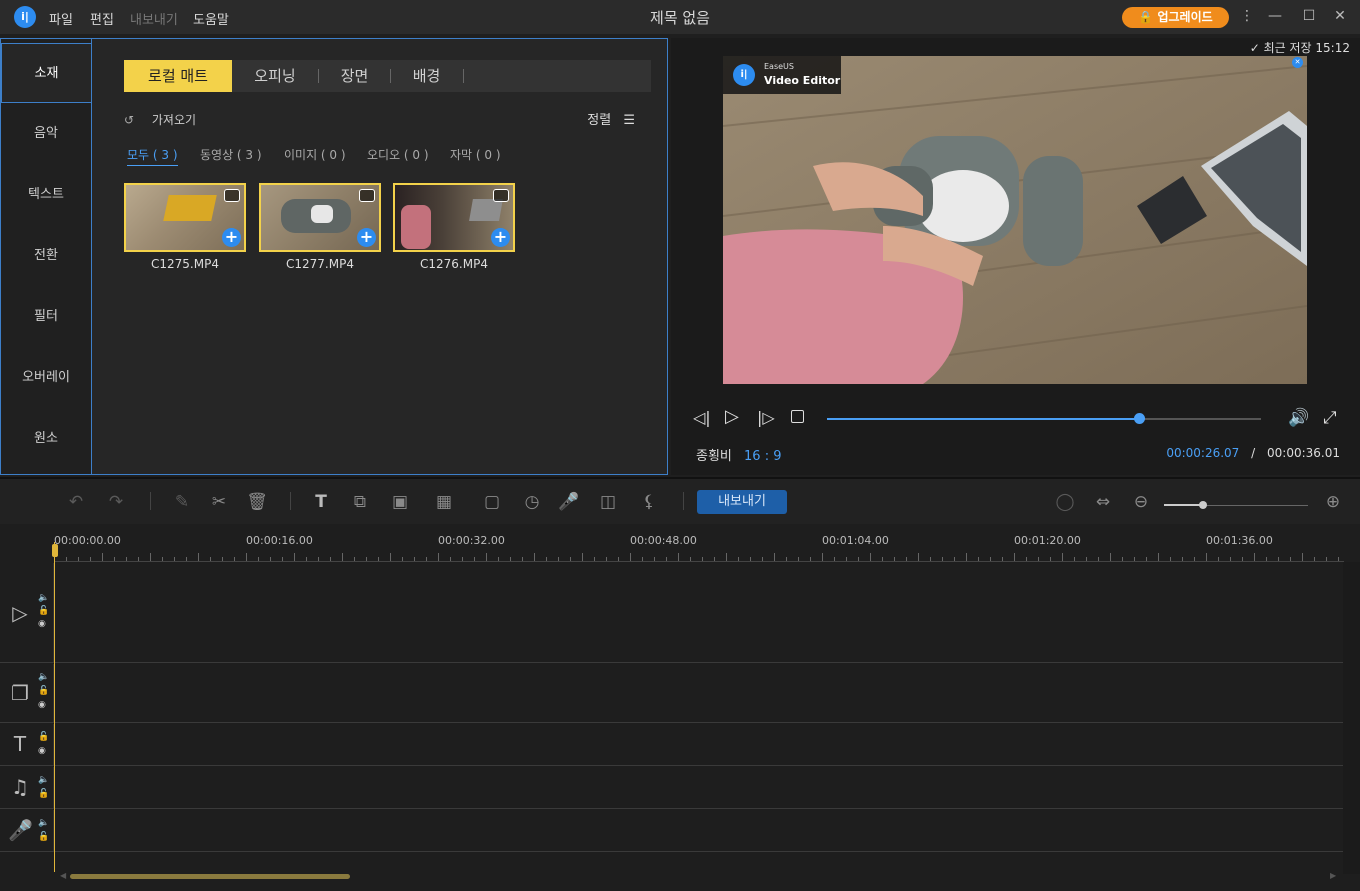 Image resolution: width=1360 pixels, height=891 pixels. What do you see at coordinates (360, 502) in the screenshot?
I see `crop-icon: ⧉` at bounding box center [360, 502].